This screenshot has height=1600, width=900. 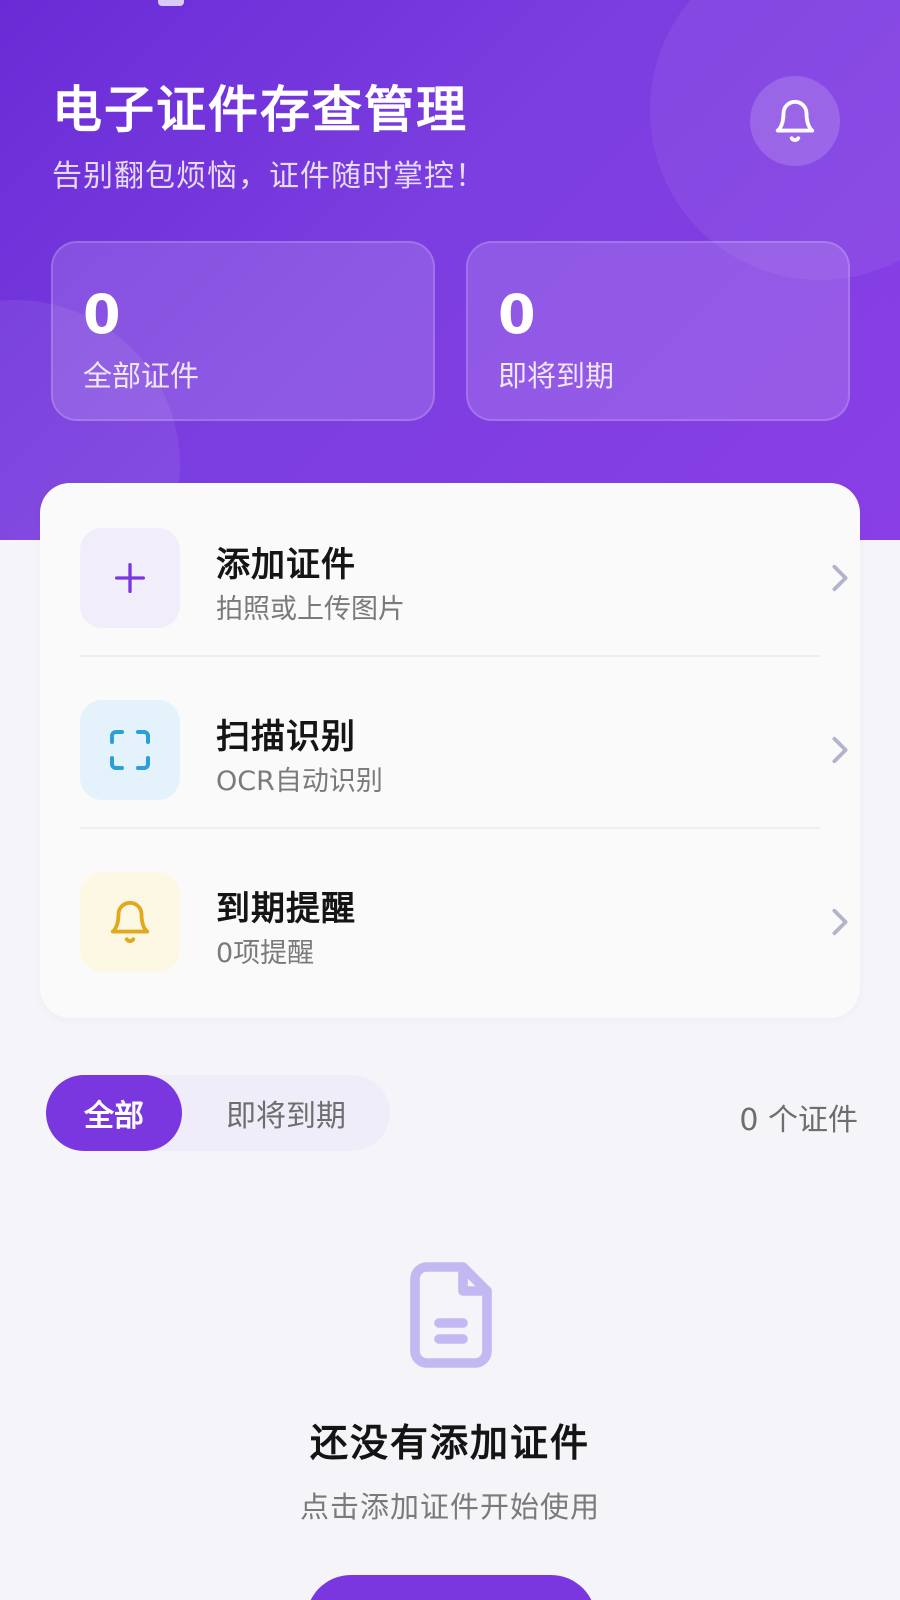 What do you see at coordinates (450, 913) in the screenshot?
I see `action-expiry-reminder: 到期提醒 0项提醒` at bounding box center [450, 913].